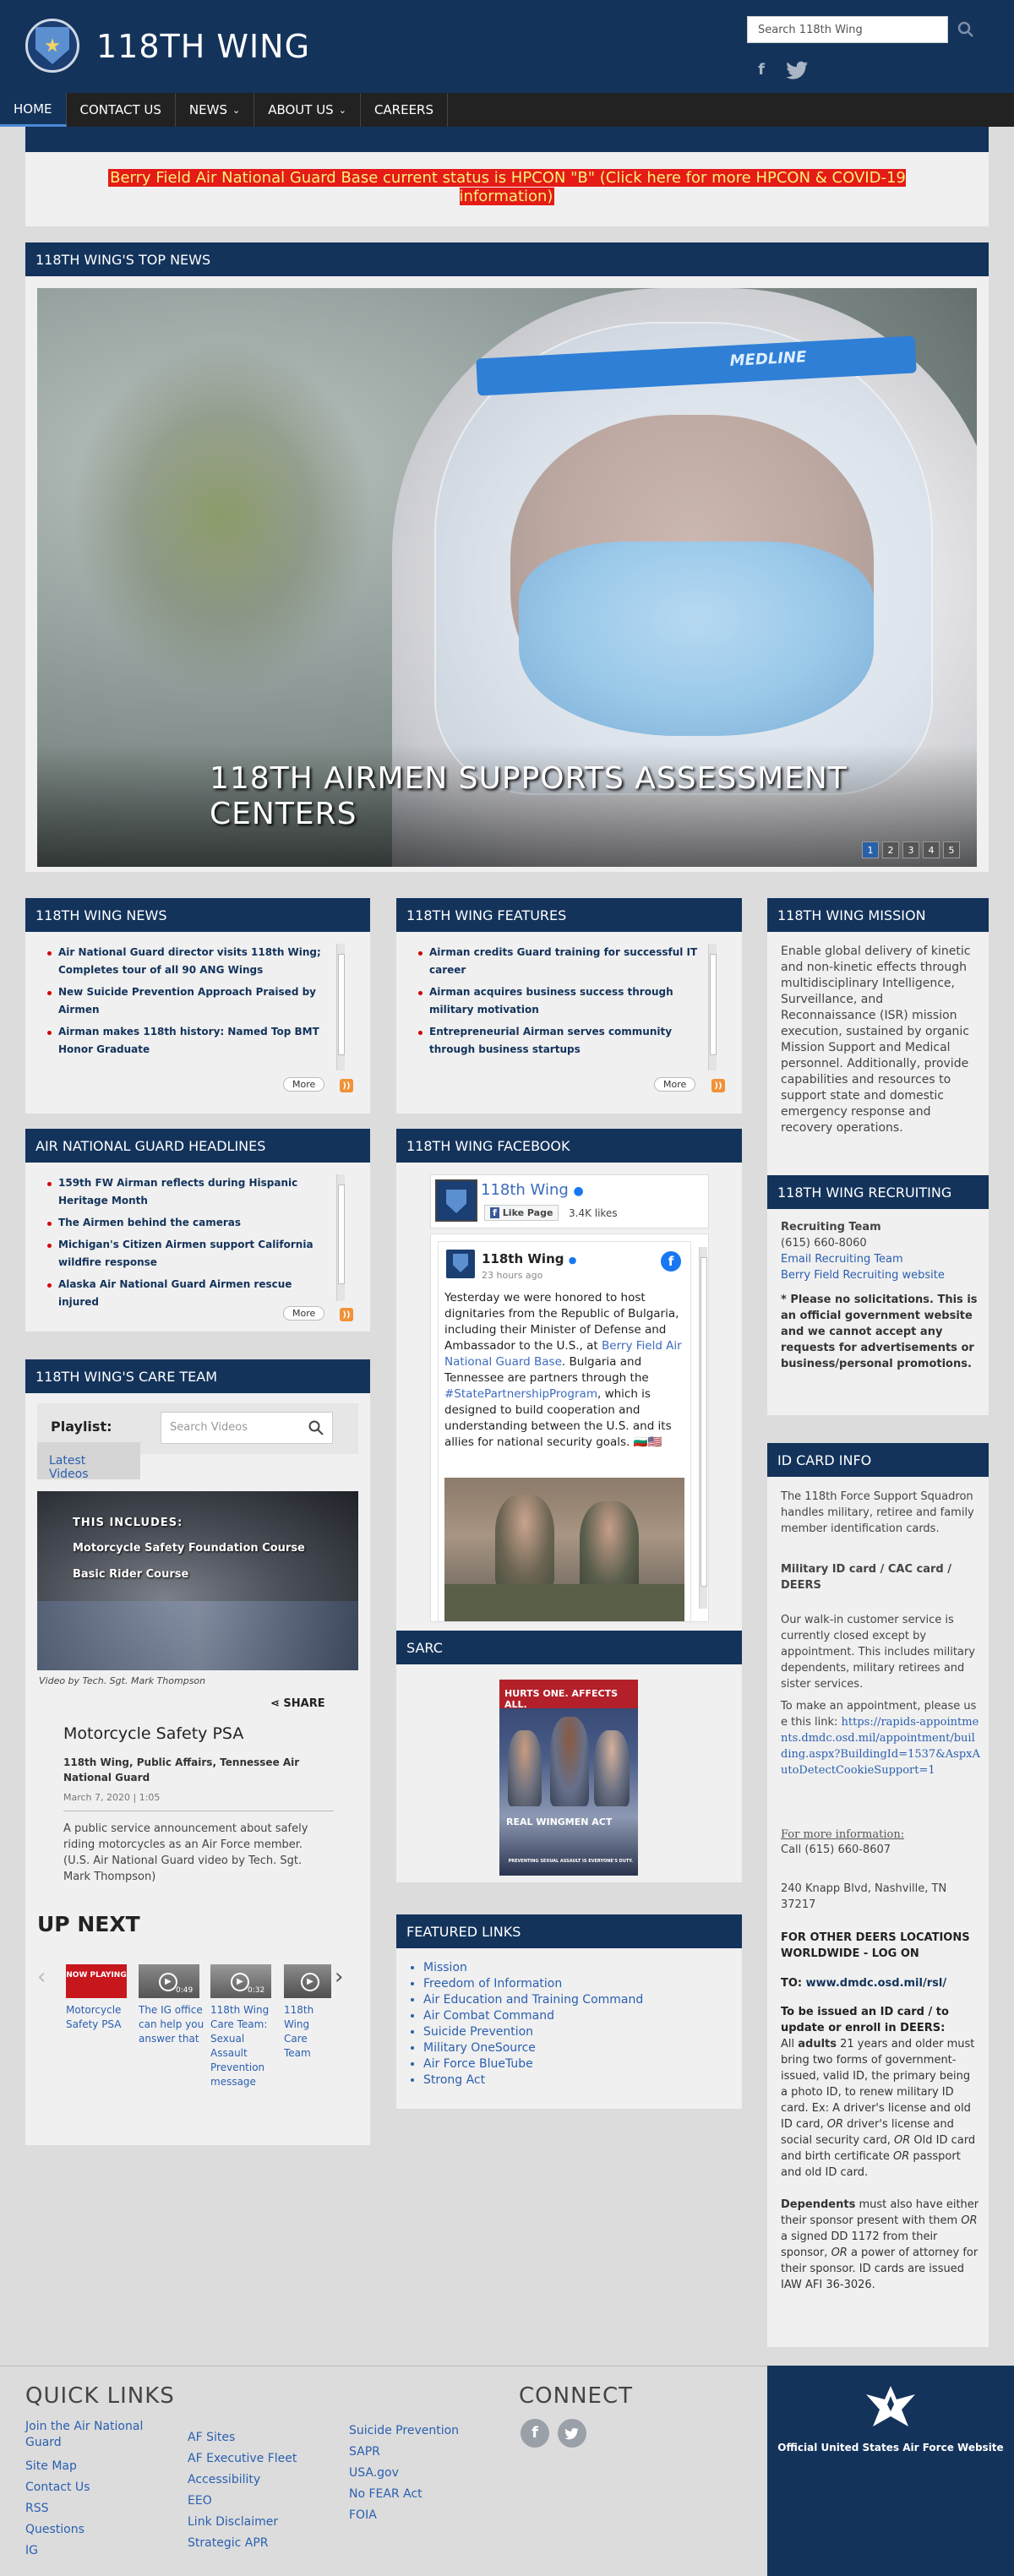 This screenshot has width=1014, height=2576. Describe the element at coordinates (425, 2494) in the screenshot. I see `footer-link: No FEAR Act` at that location.